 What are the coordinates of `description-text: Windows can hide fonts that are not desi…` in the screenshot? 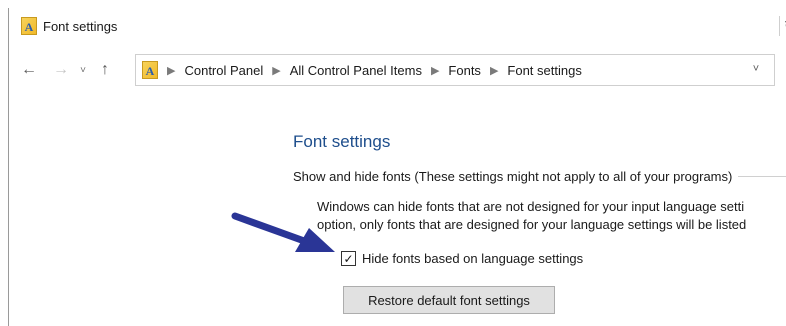 It's located at (551, 216).